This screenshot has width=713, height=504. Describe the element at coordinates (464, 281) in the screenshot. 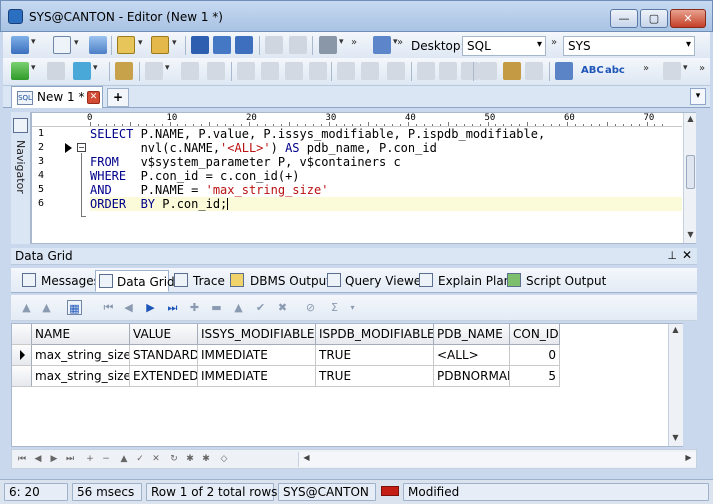

I see `tab-explain-plan: Explain Plan` at that location.